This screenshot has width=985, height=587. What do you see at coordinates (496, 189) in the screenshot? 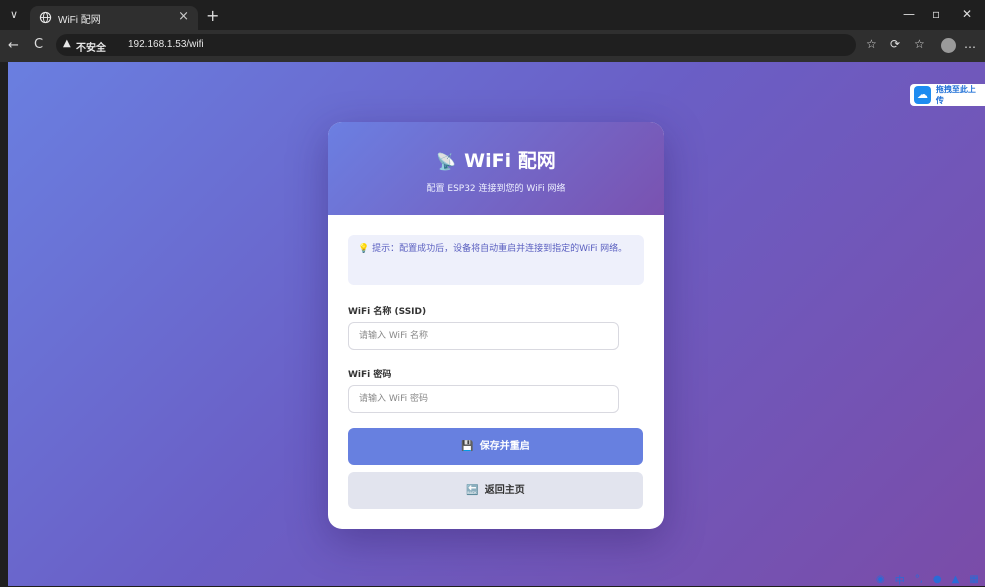
I see `page-subtitle: 配置 ESP32 连接到您的 WiFi 网络` at bounding box center [496, 189].